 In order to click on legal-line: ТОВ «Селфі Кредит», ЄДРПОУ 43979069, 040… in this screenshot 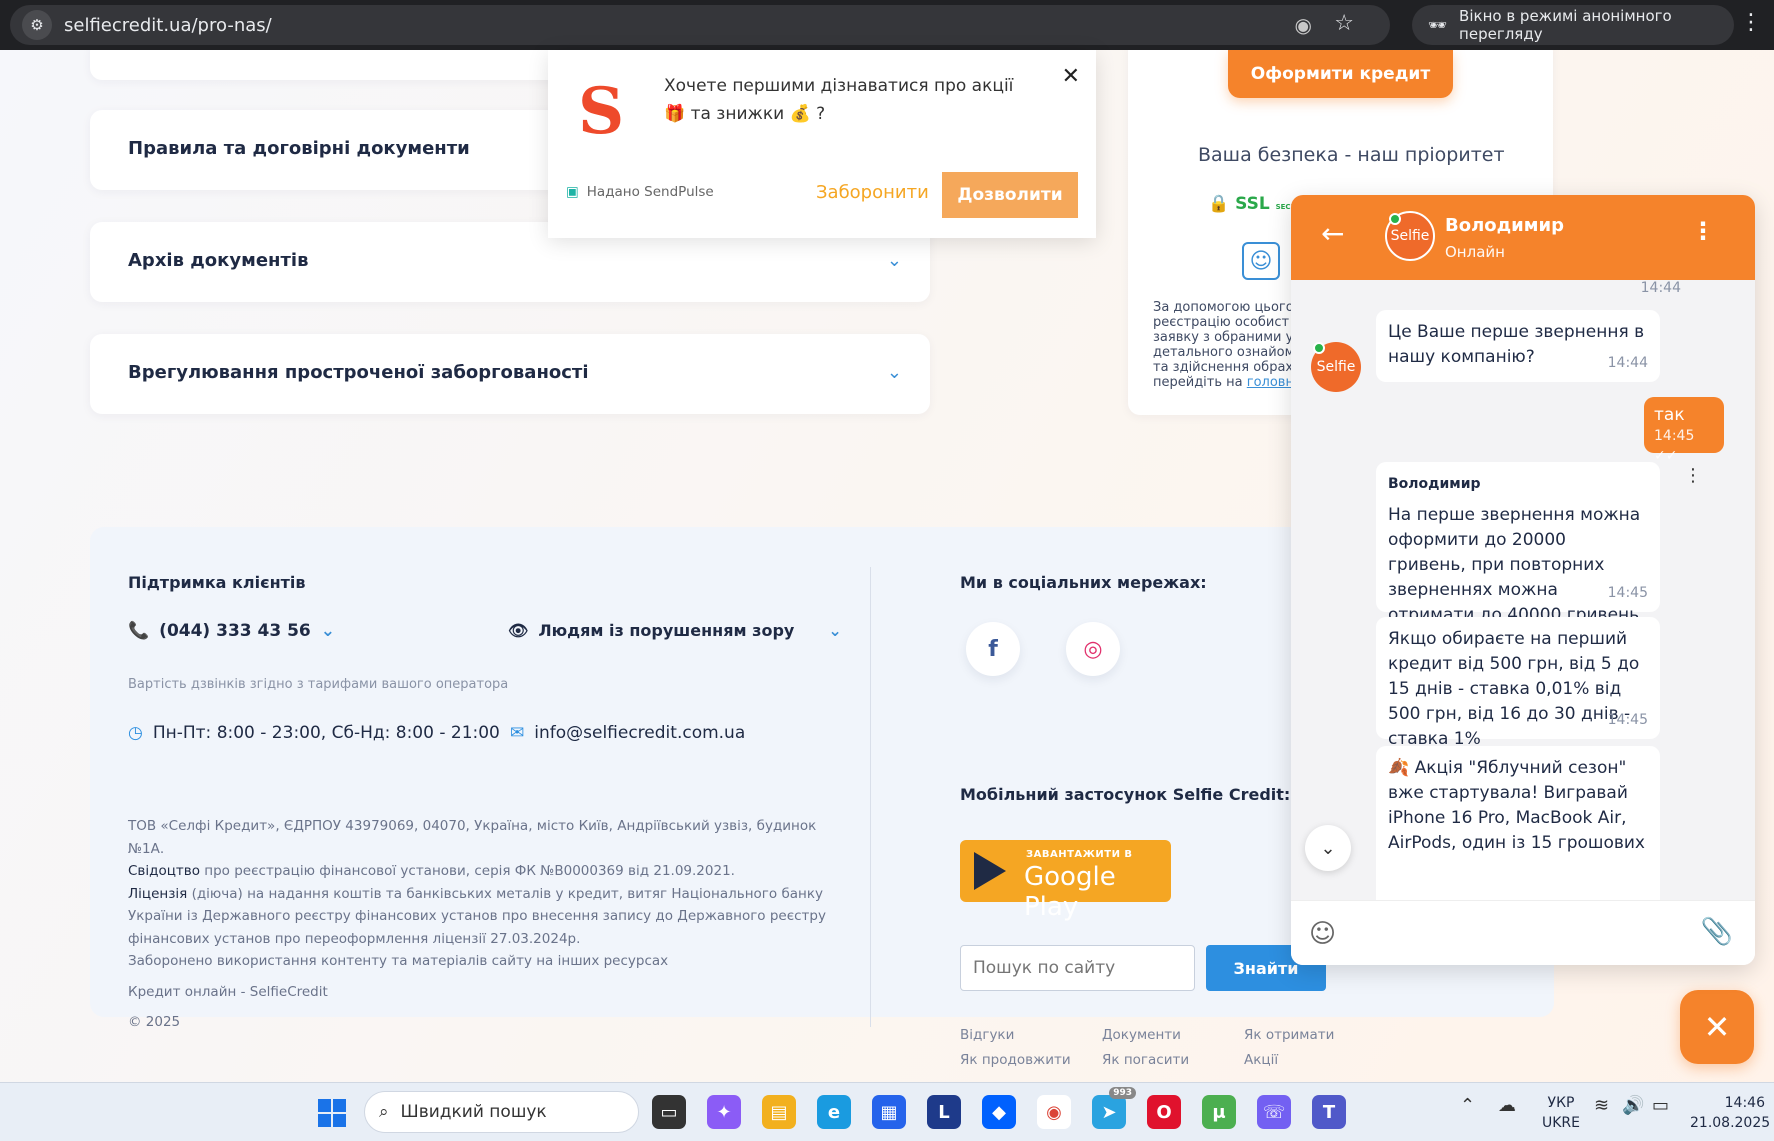, I will do `click(472, 837)`.